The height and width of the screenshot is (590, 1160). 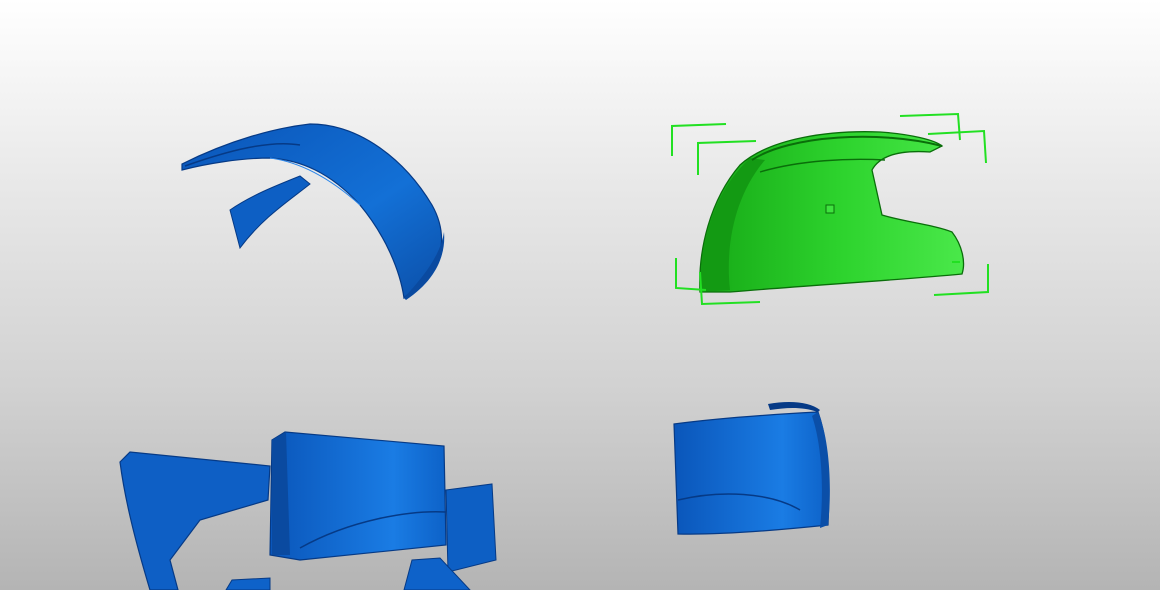 What do you see at coordinates (308, 510) in the screenshot?
I see `lower-armor-assembly` at bounding box center [308, 510].